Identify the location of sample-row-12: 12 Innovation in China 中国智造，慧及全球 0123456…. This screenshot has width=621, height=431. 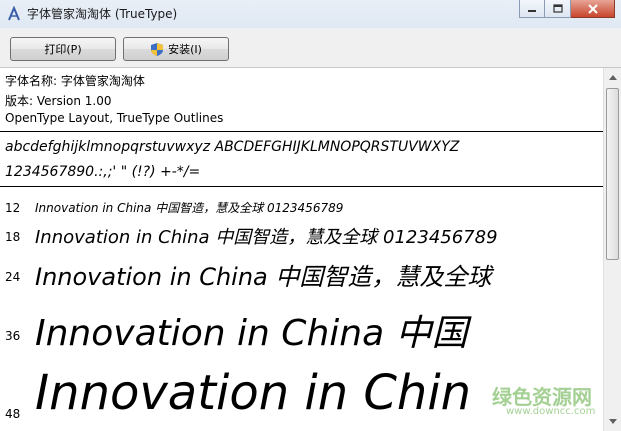
(301, 206).